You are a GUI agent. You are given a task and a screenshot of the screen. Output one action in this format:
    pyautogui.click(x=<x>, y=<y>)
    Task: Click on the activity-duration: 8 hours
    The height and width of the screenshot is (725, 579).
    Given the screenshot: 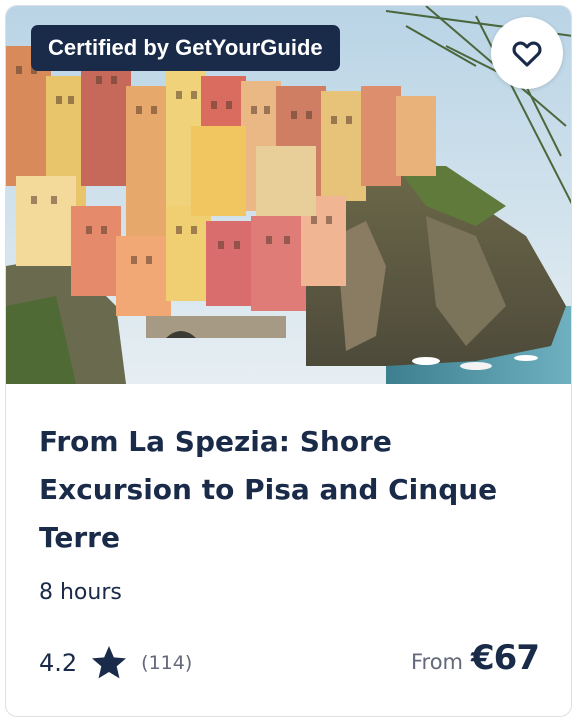 What is the action you would take?
    pyautogui.click(x=80, y=592)
    